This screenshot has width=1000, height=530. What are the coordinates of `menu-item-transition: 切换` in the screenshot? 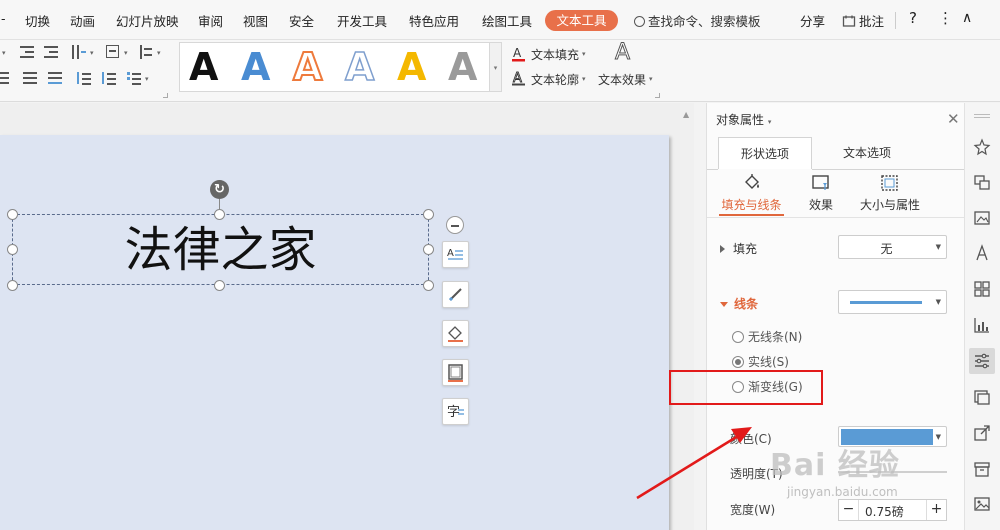 It's located at (37, 20).